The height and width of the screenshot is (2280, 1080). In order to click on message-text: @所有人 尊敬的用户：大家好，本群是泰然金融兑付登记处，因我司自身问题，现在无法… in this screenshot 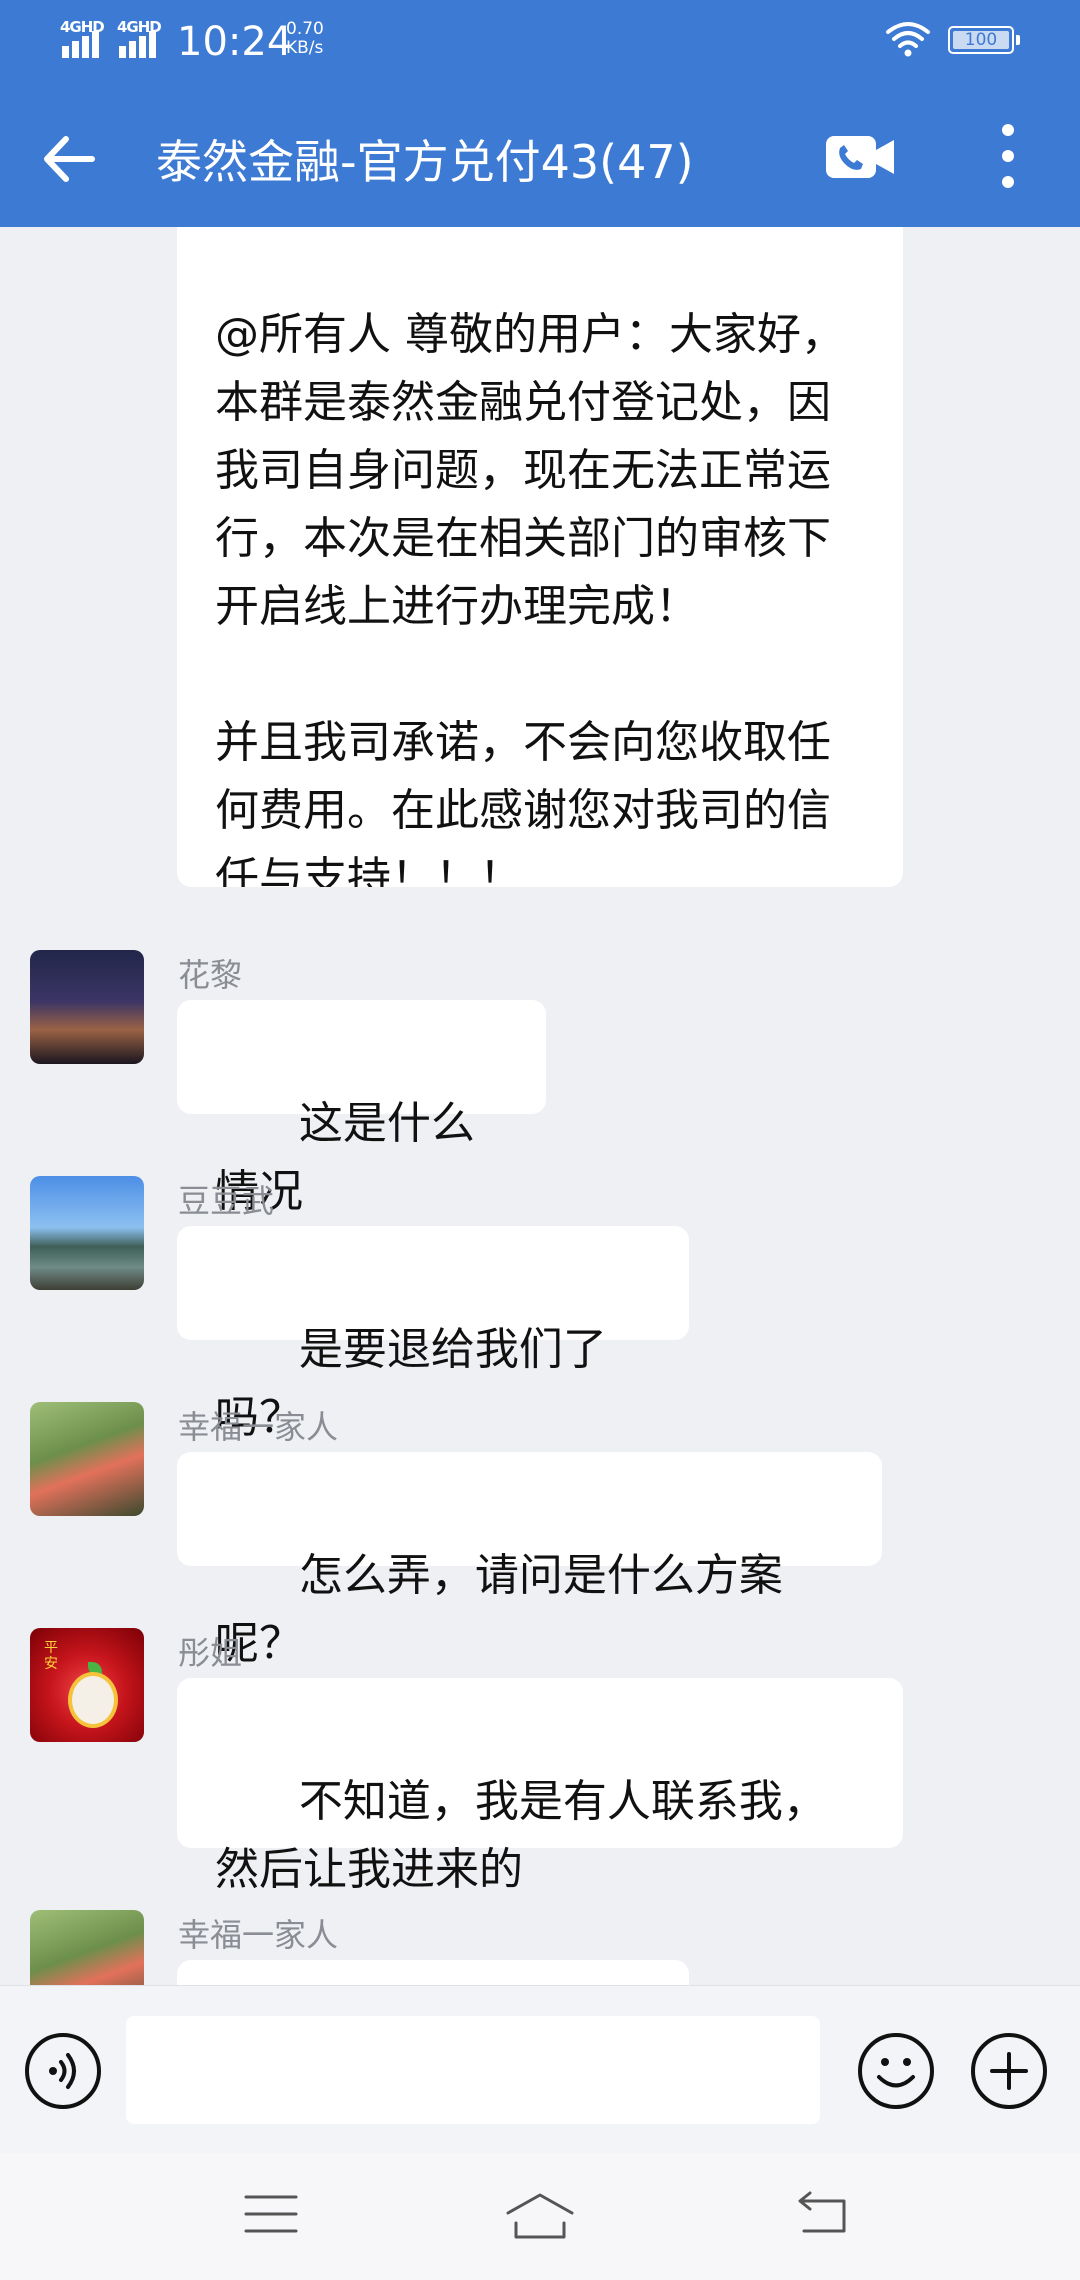, I will do `click(530, 598)`.